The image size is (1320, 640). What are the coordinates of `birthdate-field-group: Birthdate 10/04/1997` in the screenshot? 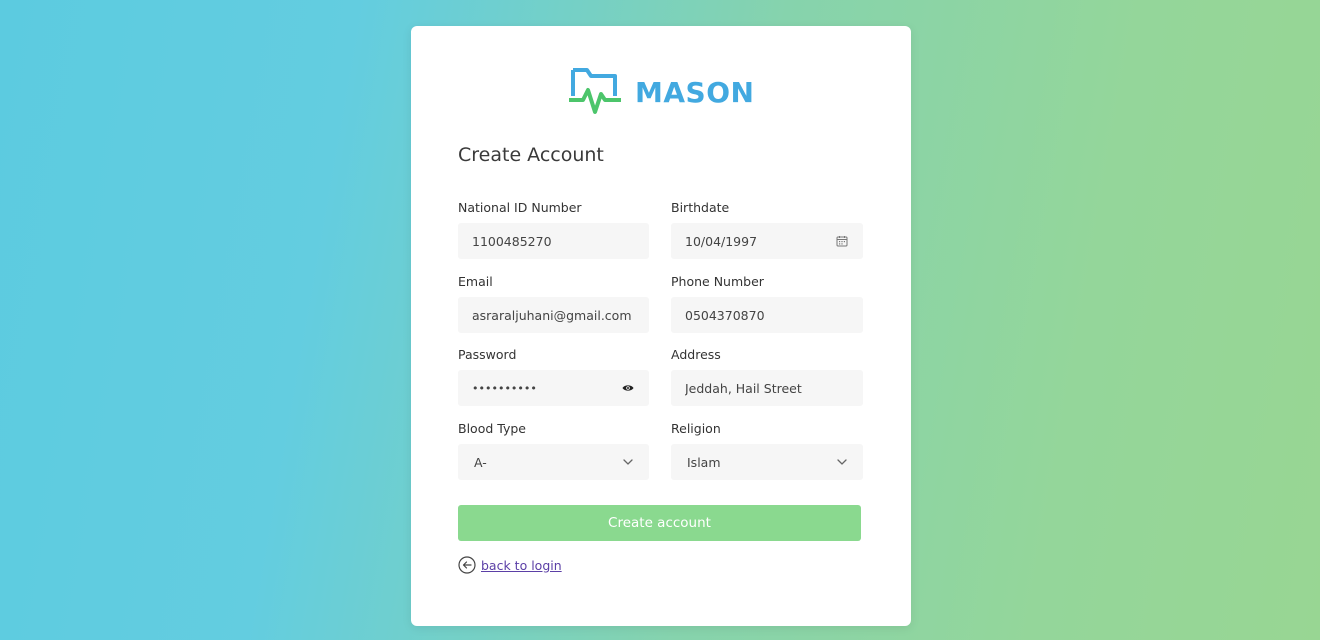 It's located at (767, 229).